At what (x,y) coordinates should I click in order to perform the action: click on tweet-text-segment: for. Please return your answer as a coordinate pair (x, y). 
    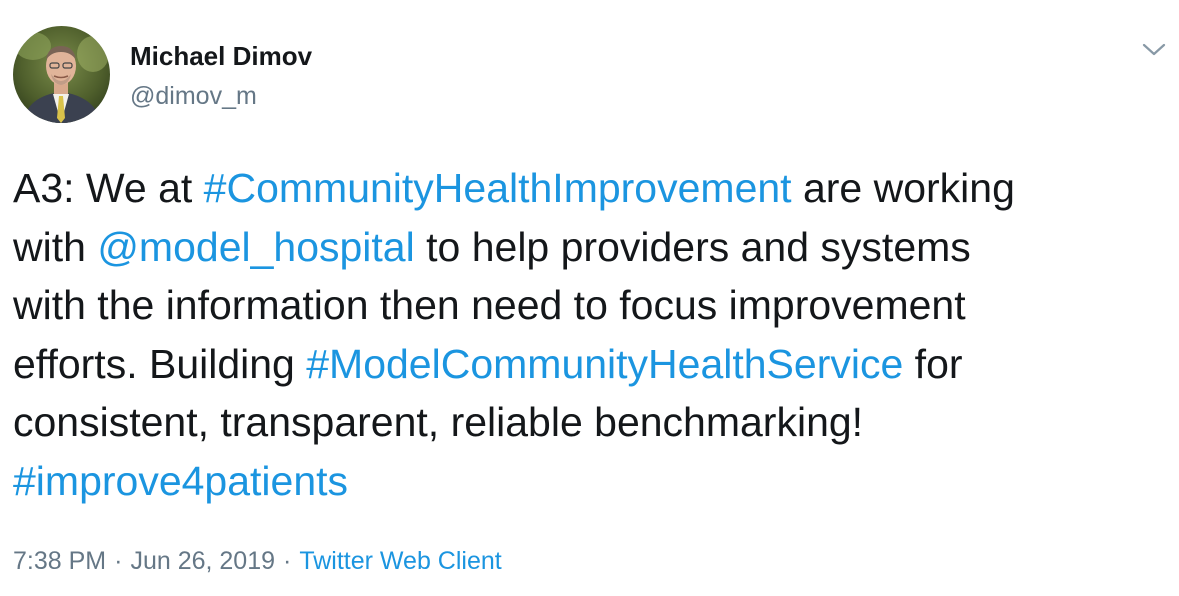
    Looking at the image, I should click on (933, 363).